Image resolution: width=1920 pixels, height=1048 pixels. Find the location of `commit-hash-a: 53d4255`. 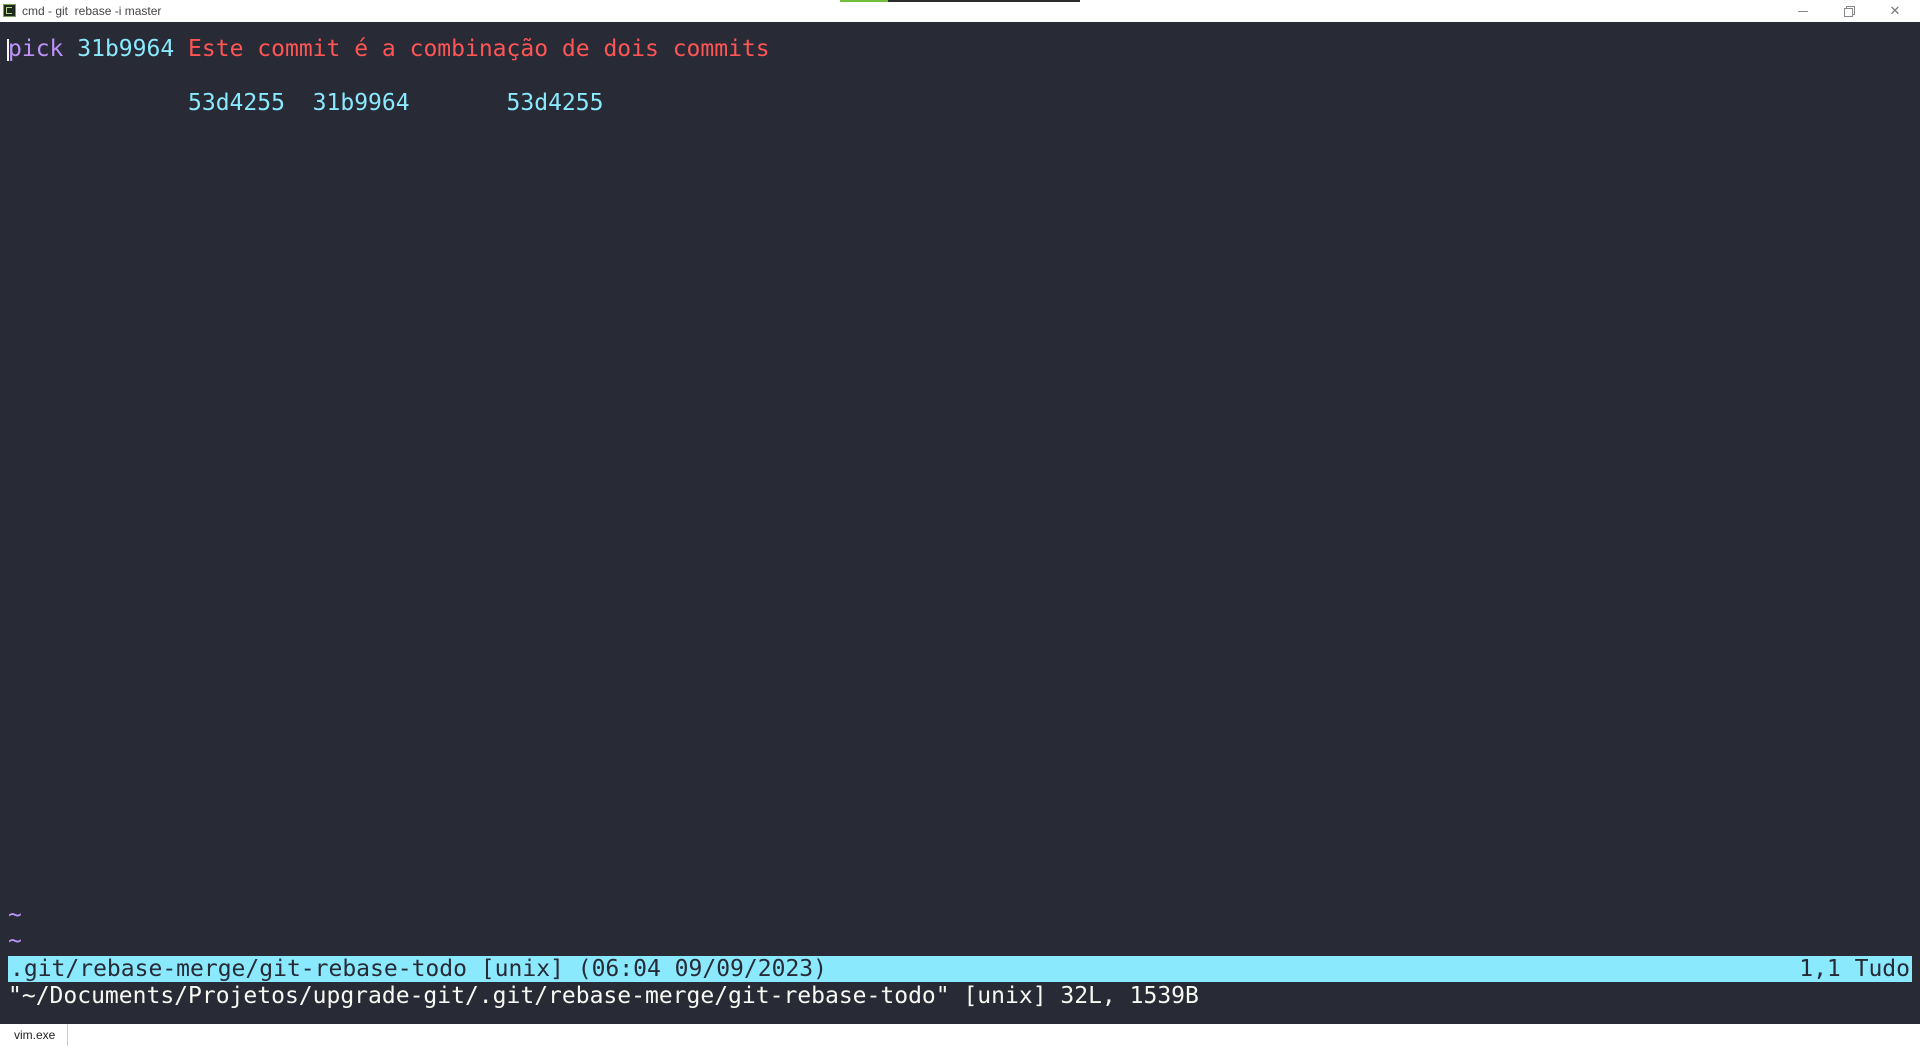

commit-hash-a: 53d4255 is located at coordinates (236, 103).